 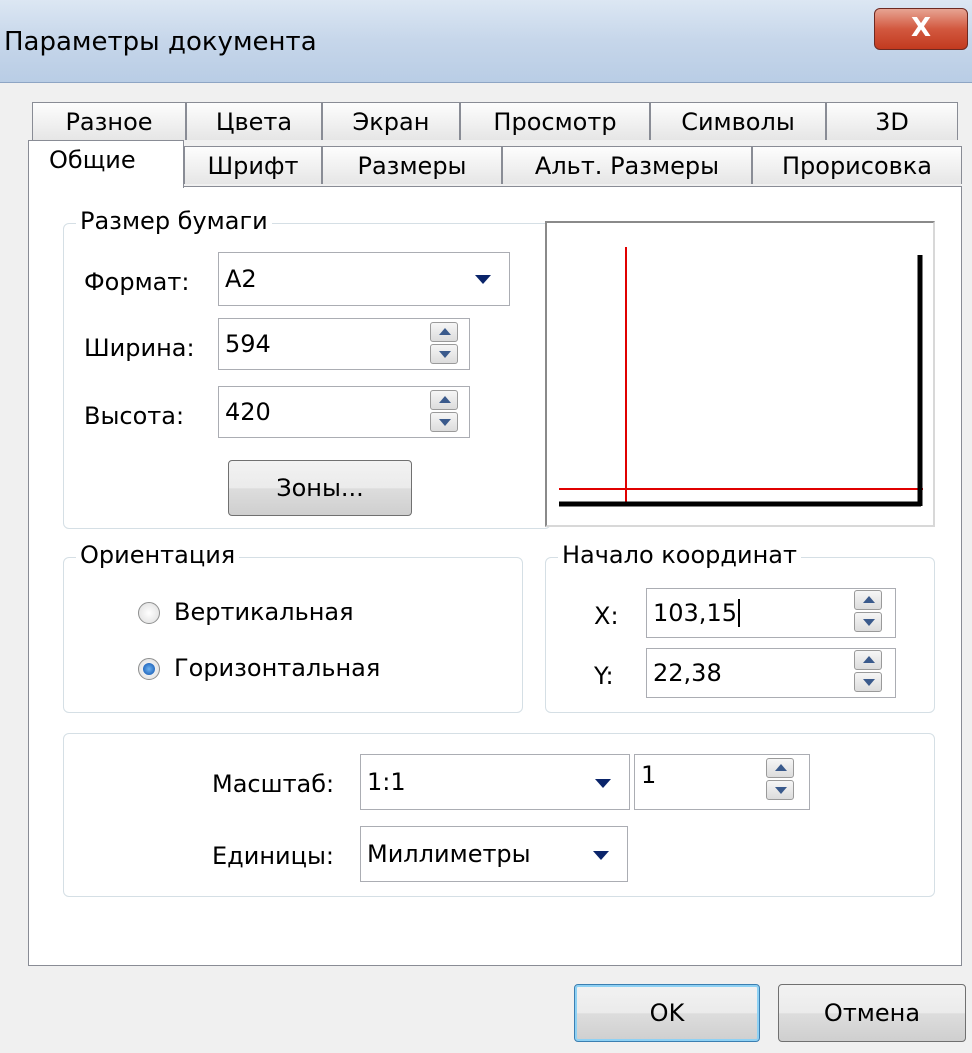 I want to click on units-value: Миллиметры, so click(x=449, y=854).